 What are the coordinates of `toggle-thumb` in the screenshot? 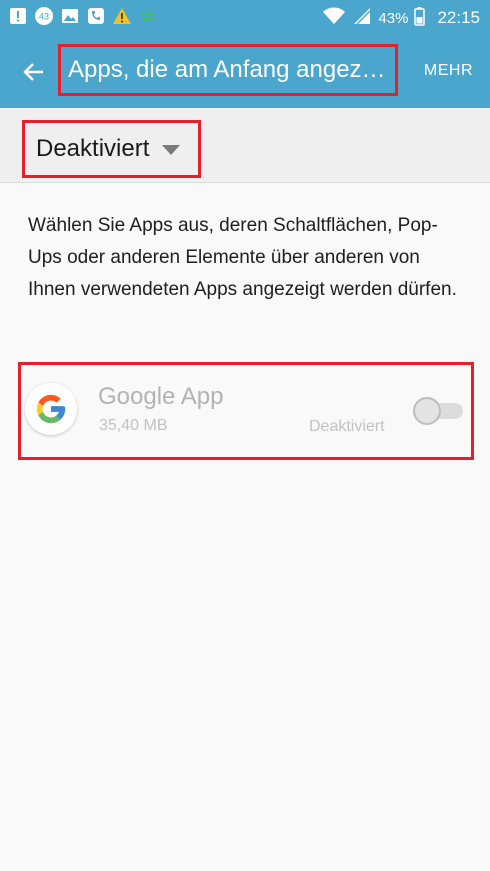 It's located at (427, 411).